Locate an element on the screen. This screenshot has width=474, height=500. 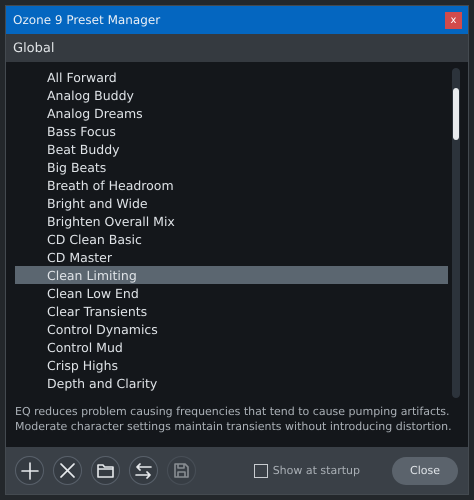
delete-button is located at coordinates (67, 470).